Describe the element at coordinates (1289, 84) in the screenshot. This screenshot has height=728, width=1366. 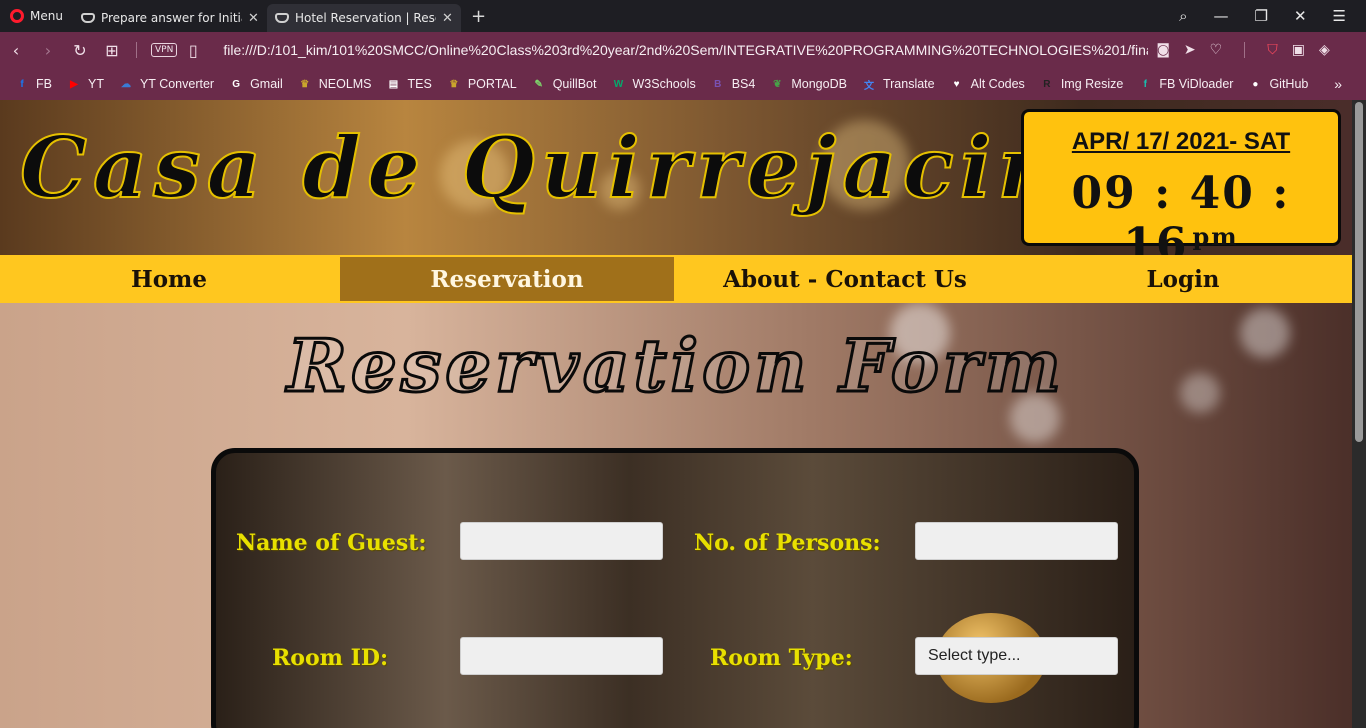
I see `bookmark-label: GitHub` at that location.